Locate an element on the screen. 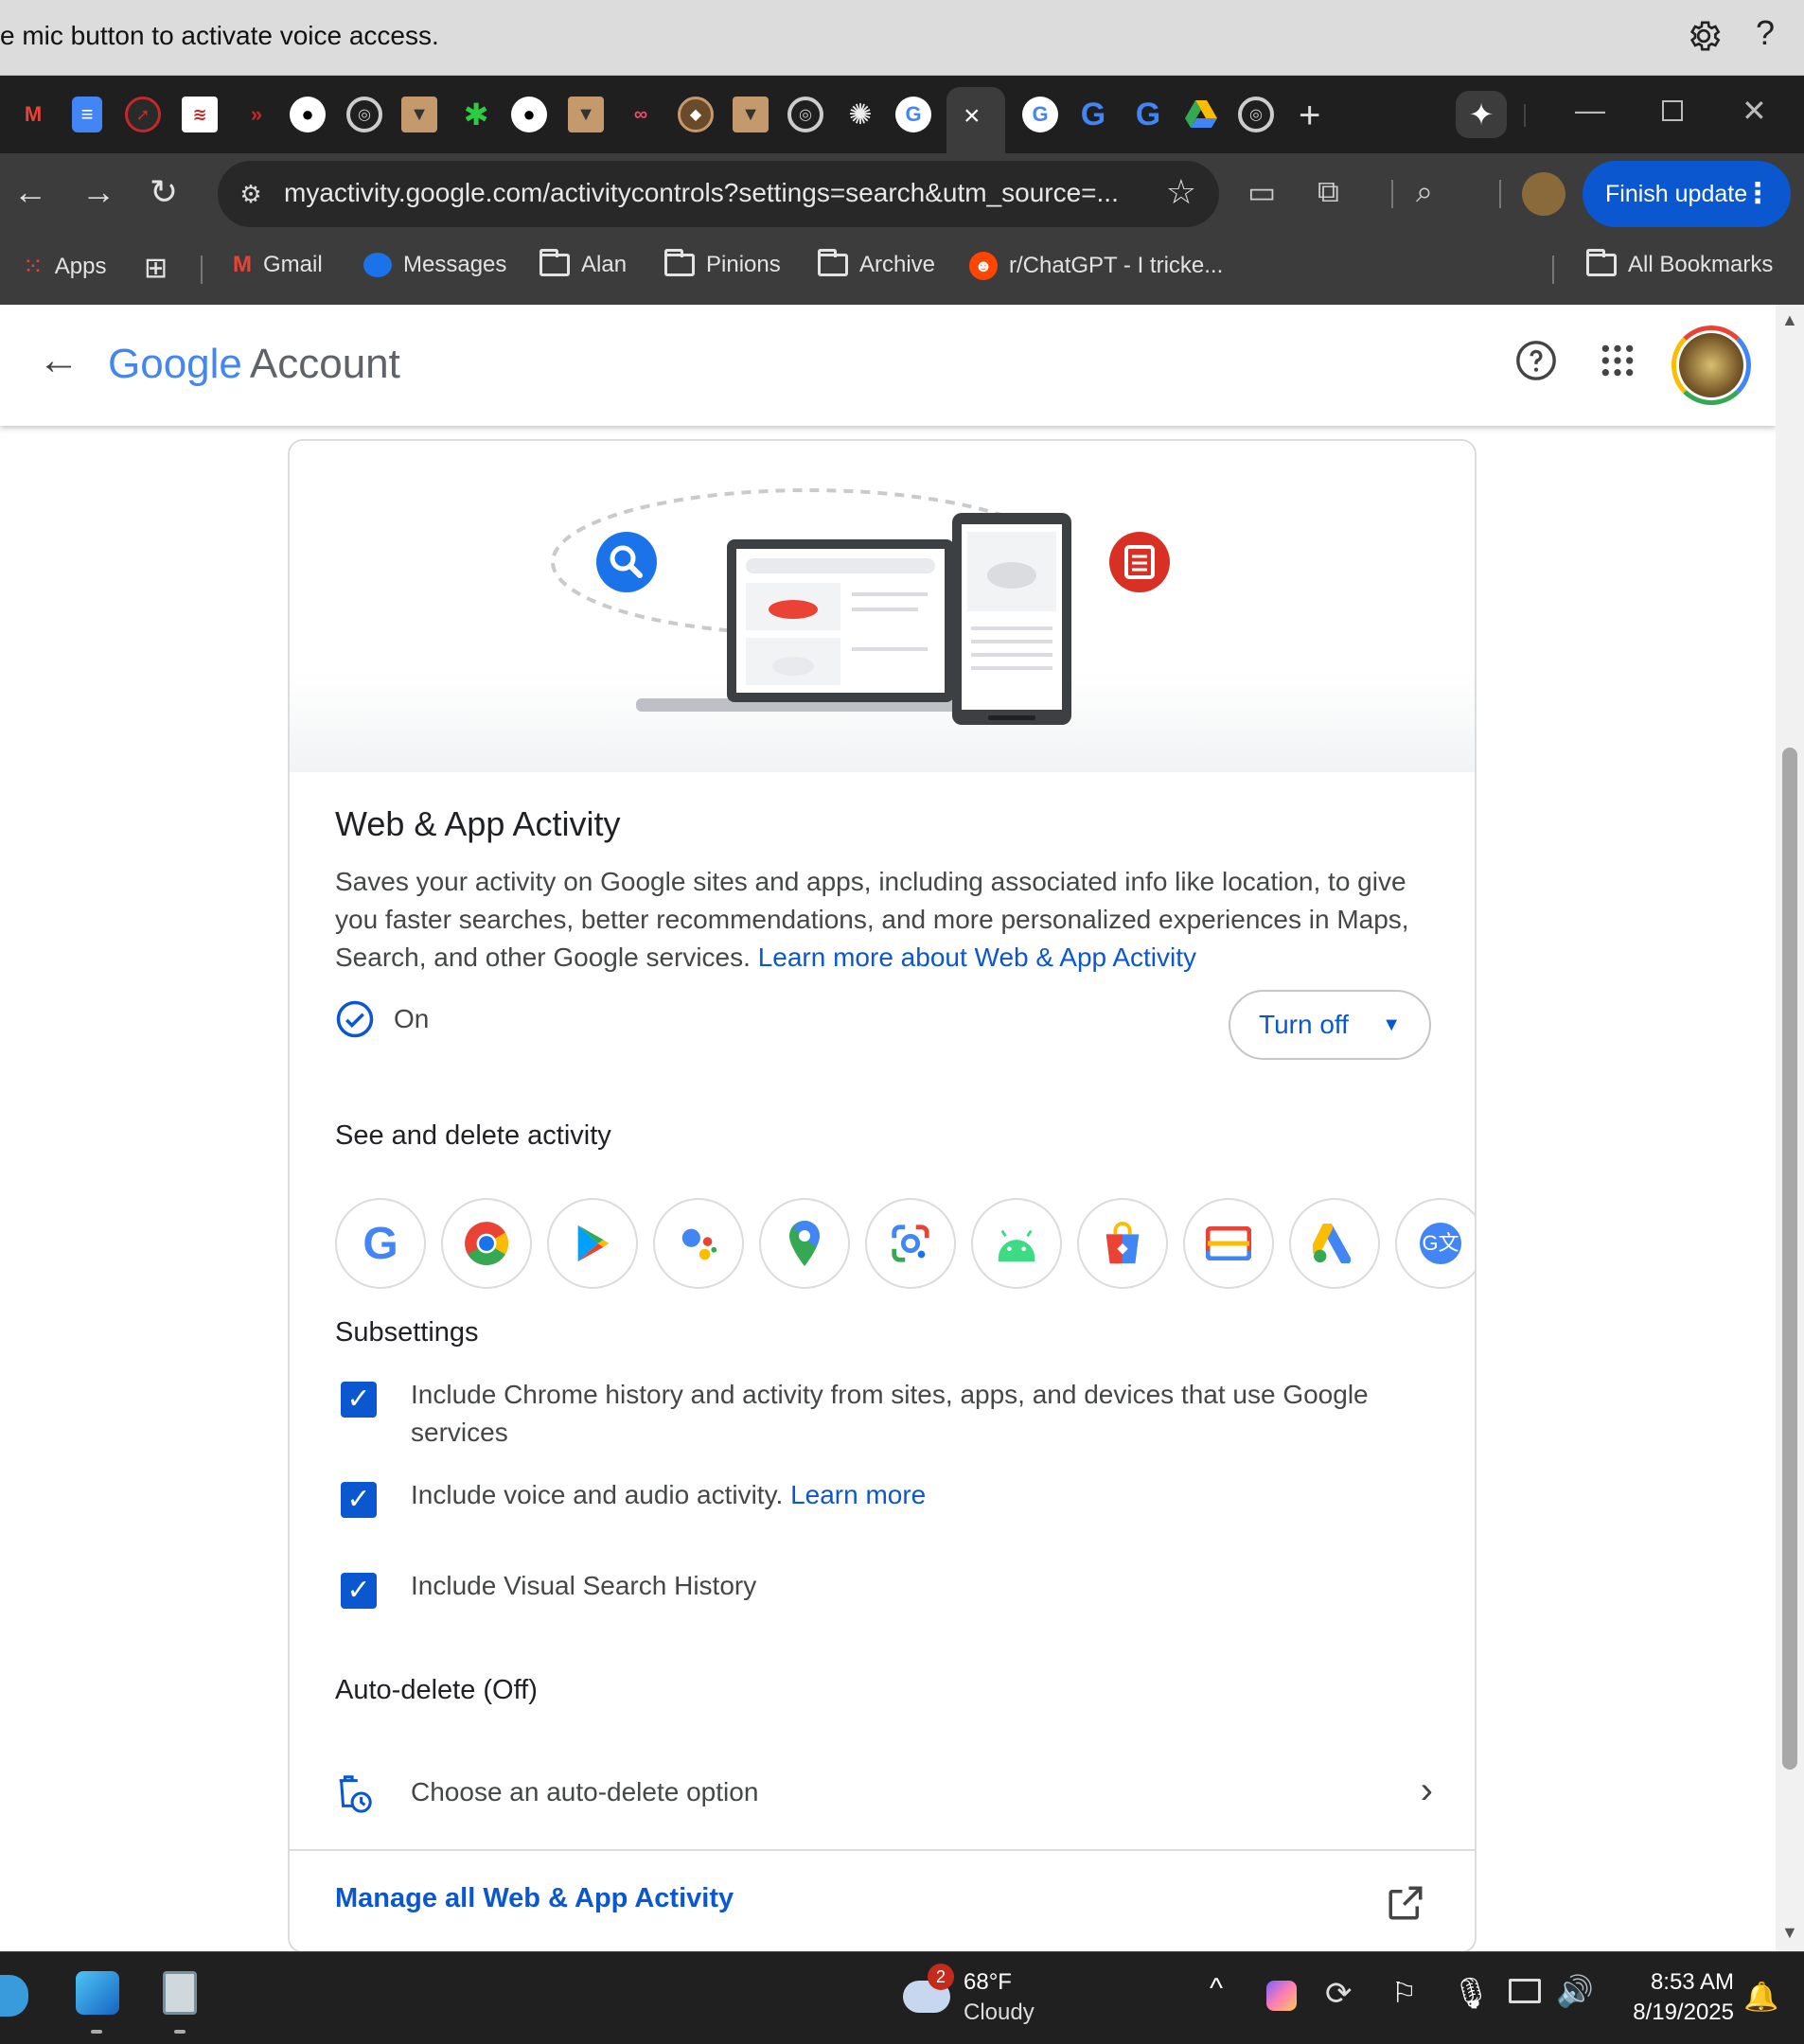  asterisk-tab-icon: ✱ is located at coordinates (476, 114).